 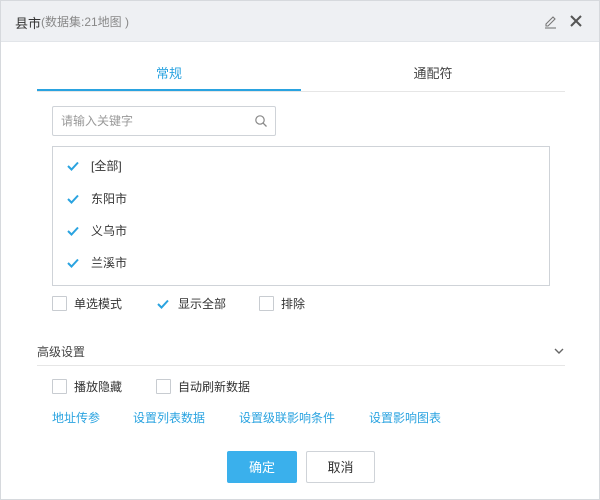 I want to click on close-icon, so click(x=576, y=21).